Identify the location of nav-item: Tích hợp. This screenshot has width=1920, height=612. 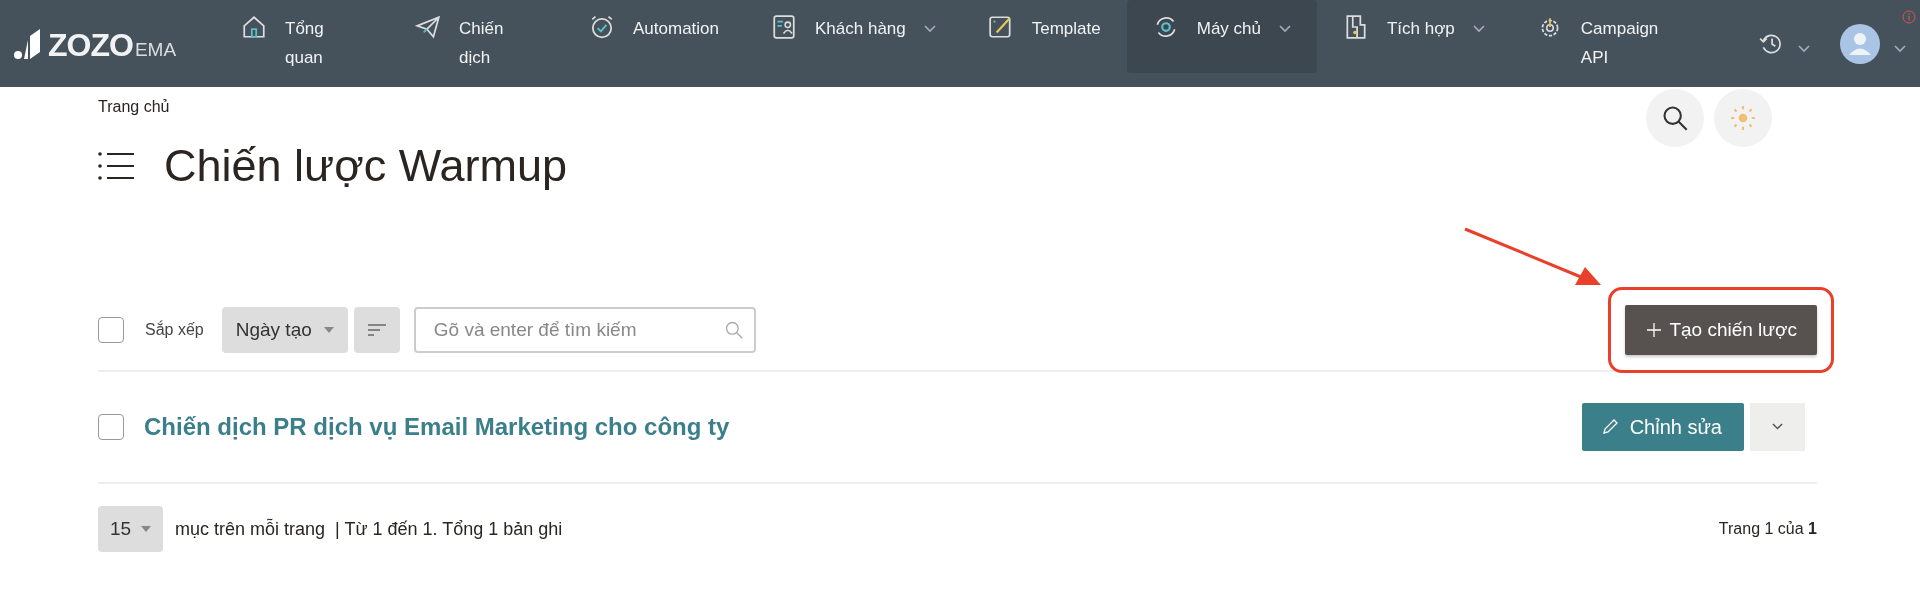
(1414, 36).